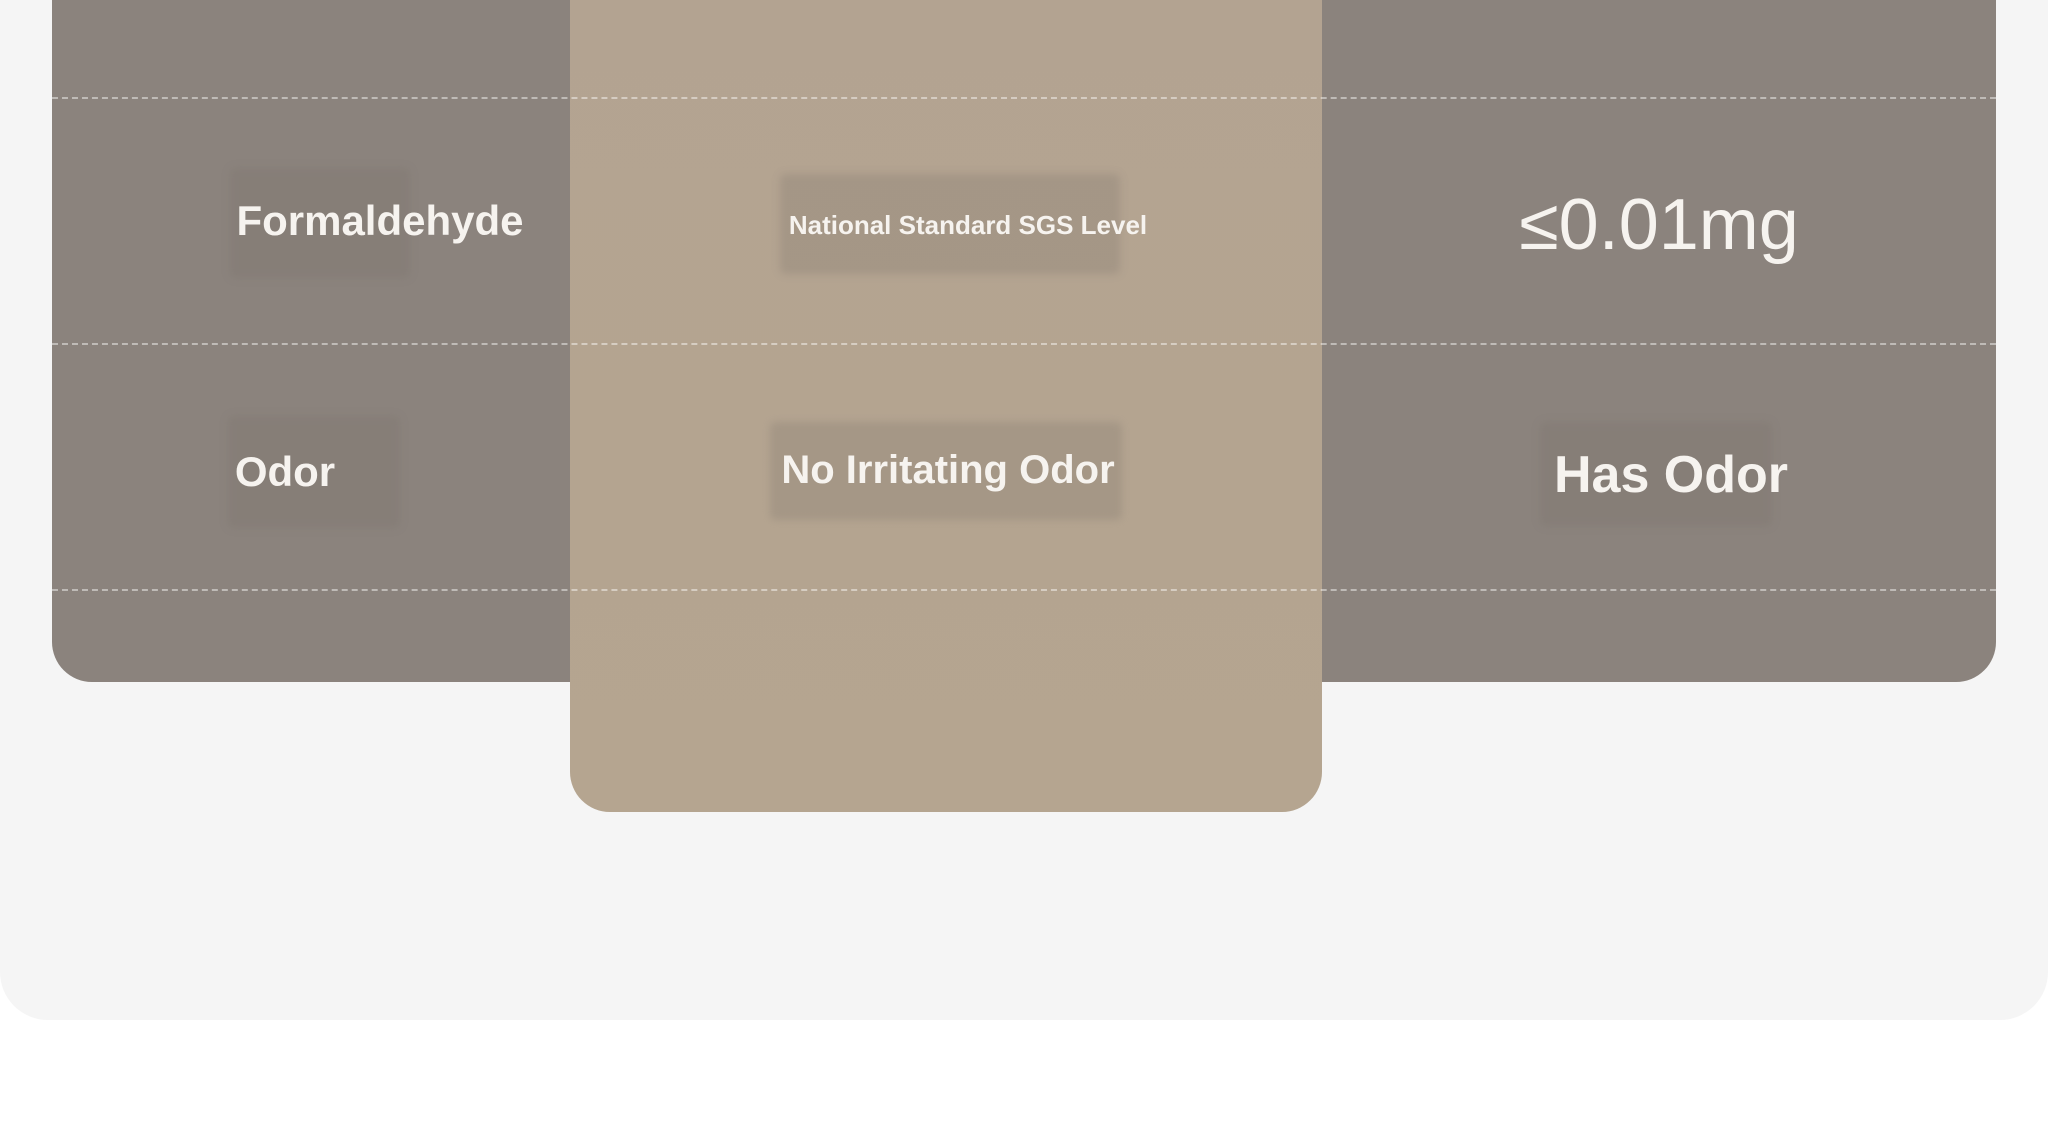 The height and width of the screenshot is (1123, 2048). I want to click on table-row-ours: No Irritating Odor, so click(948, 470).